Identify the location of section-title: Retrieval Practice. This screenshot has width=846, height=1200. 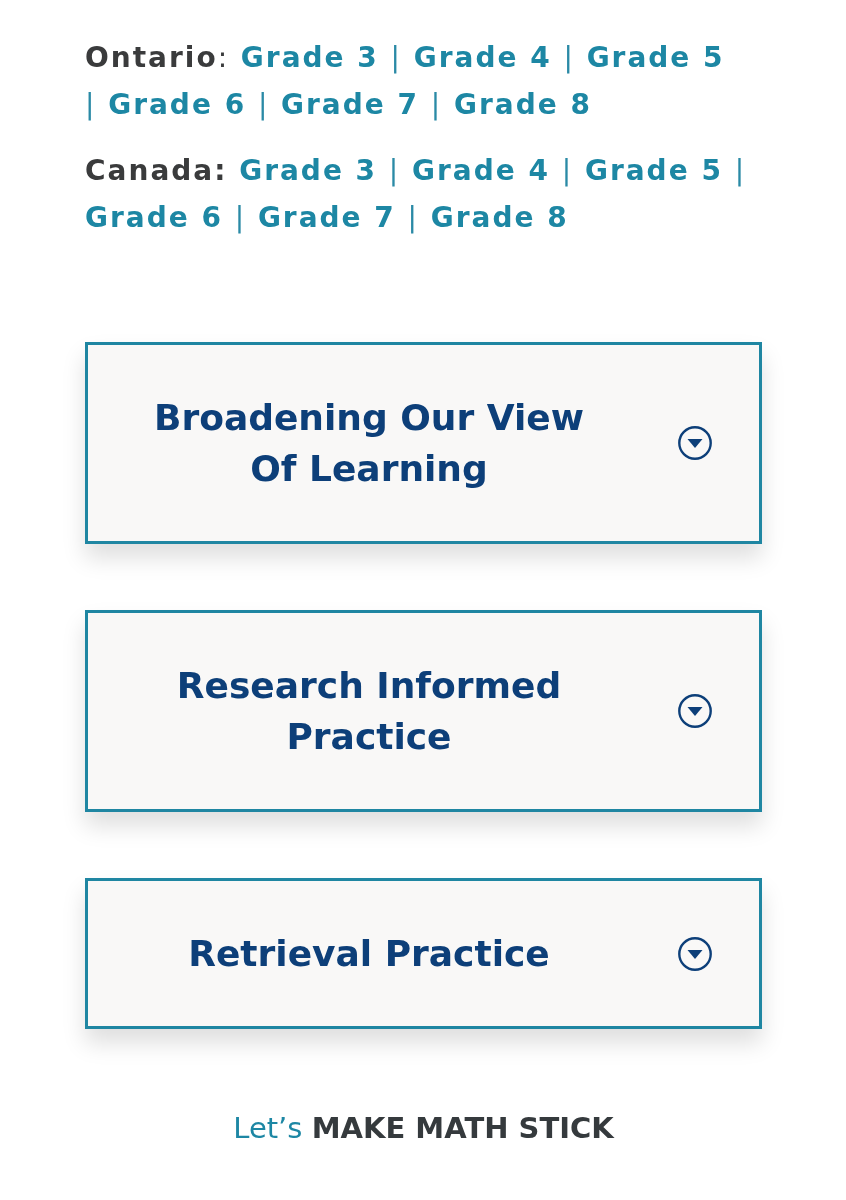
(369, 954).